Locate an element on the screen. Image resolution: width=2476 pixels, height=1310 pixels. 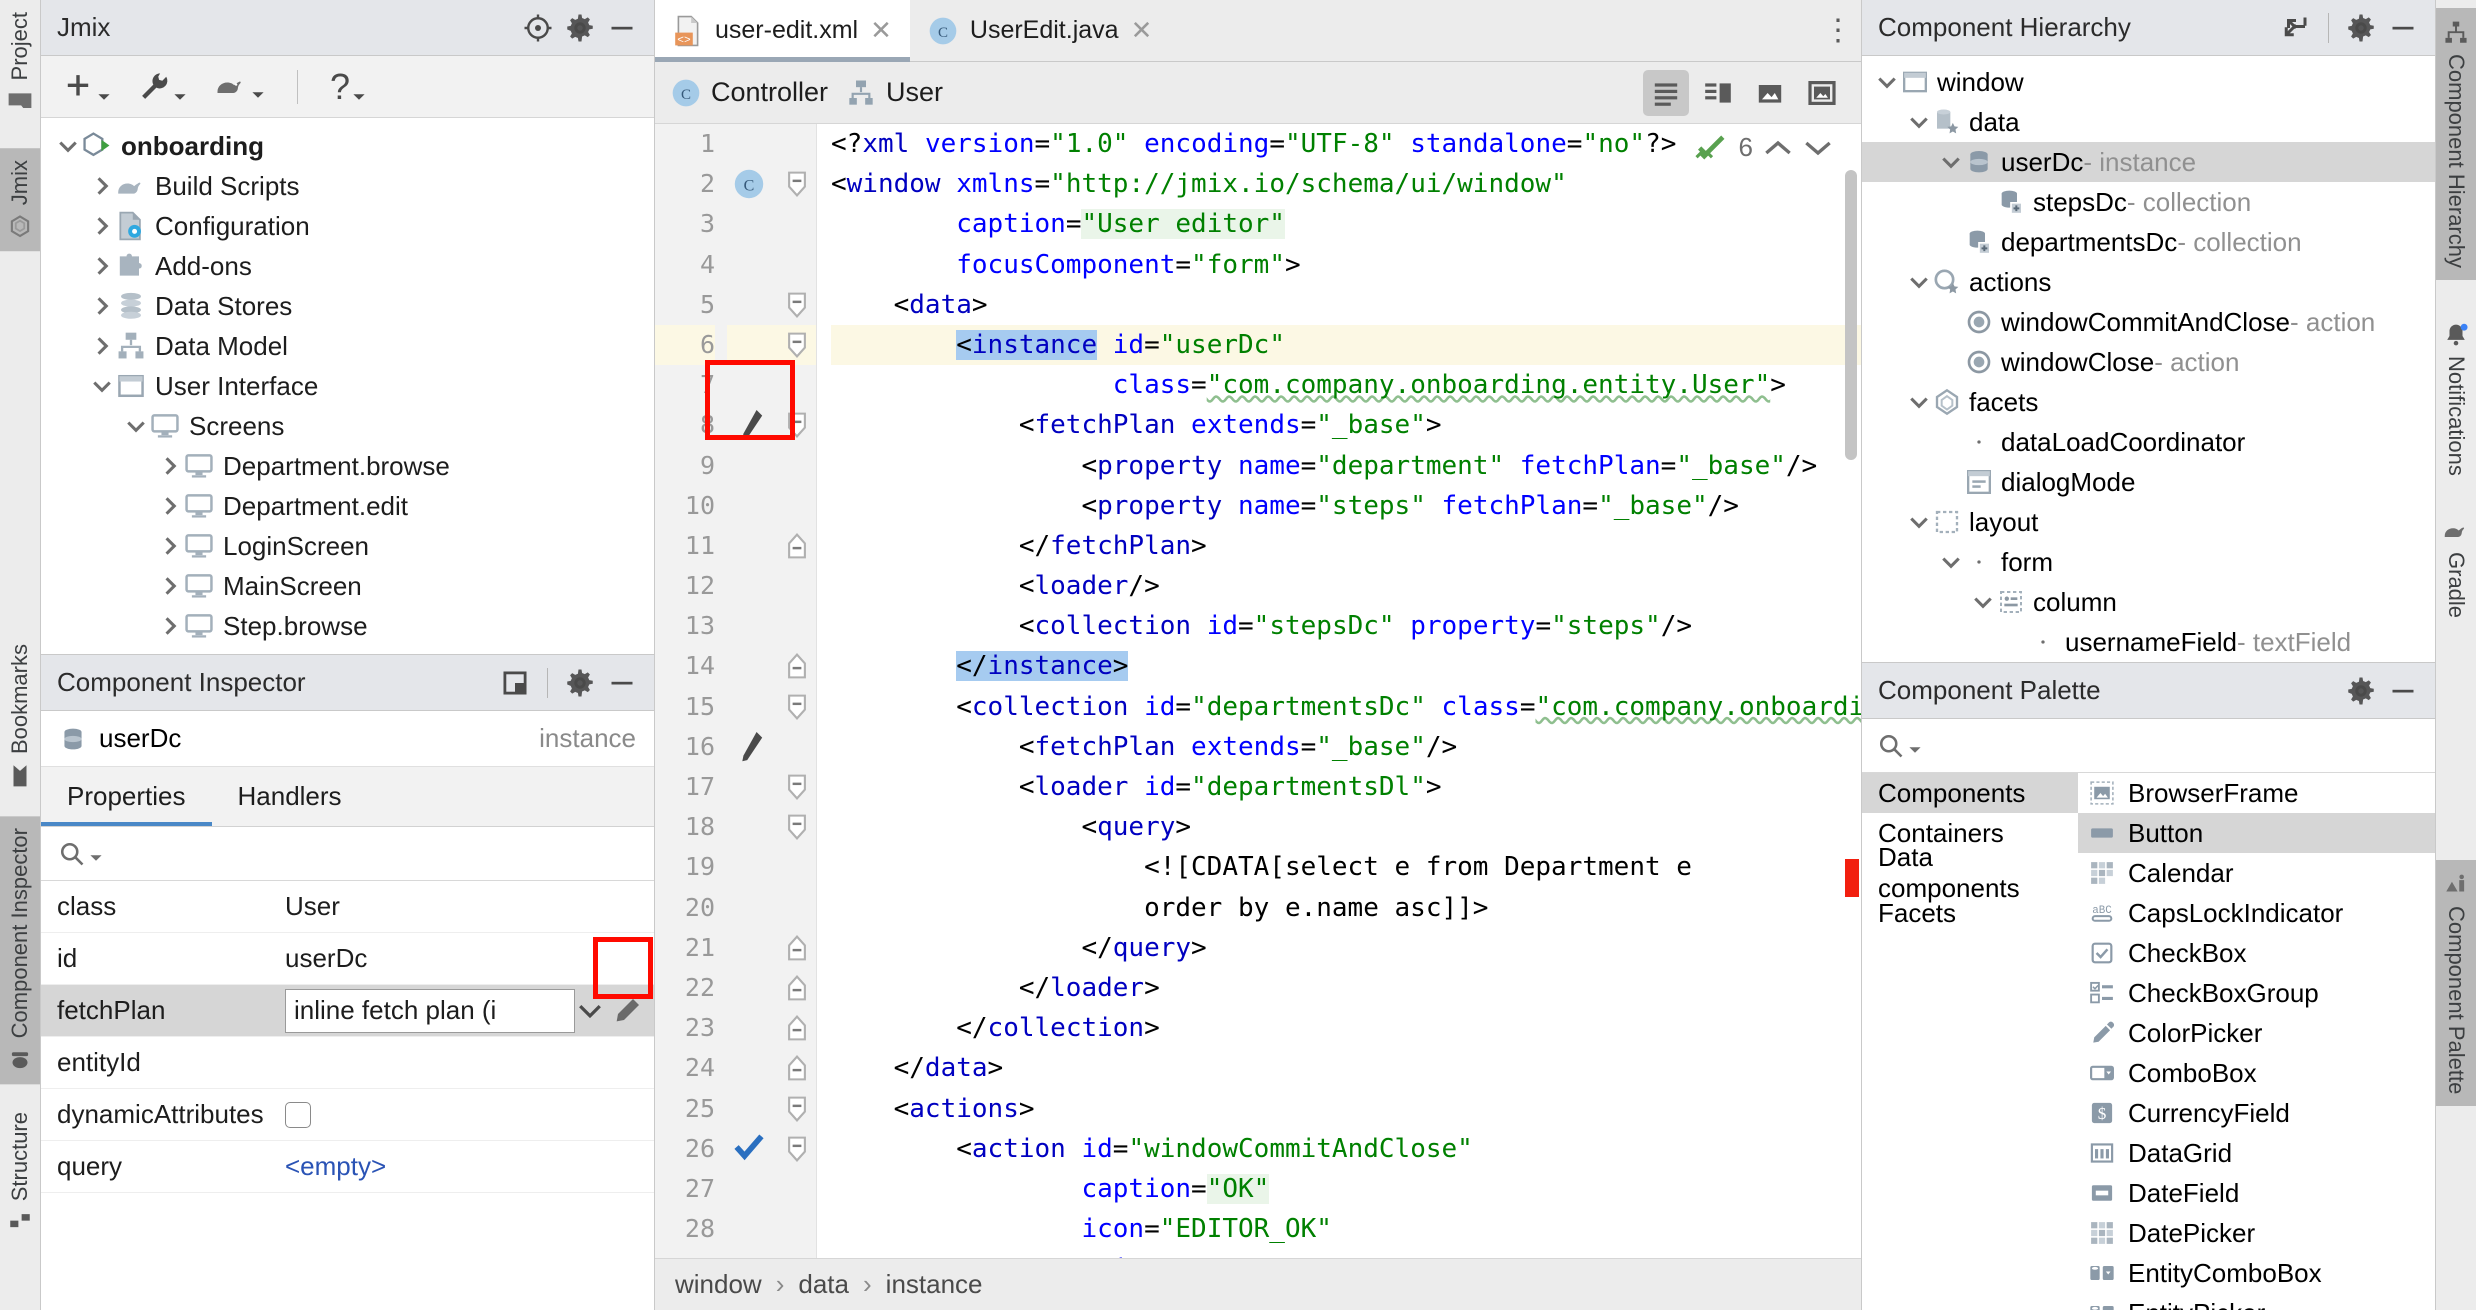
tree-item-screens: Screens is located at coordinates (347, 426).